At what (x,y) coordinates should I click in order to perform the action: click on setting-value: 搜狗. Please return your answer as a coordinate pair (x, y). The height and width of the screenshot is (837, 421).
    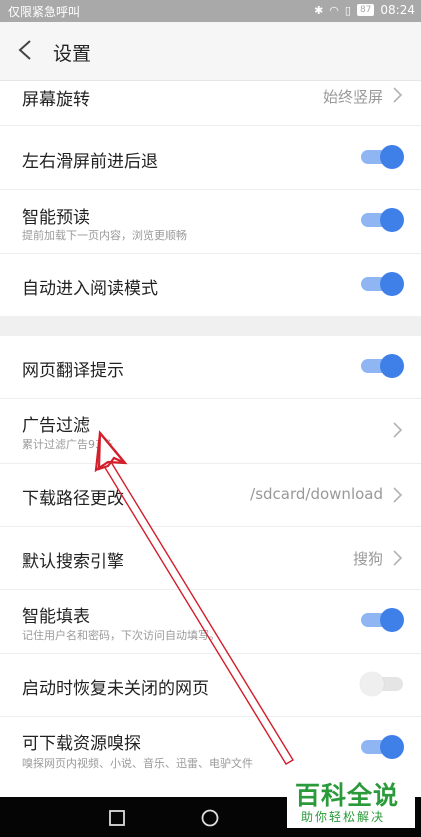
    Looking at the image, I should click on (367, 559).